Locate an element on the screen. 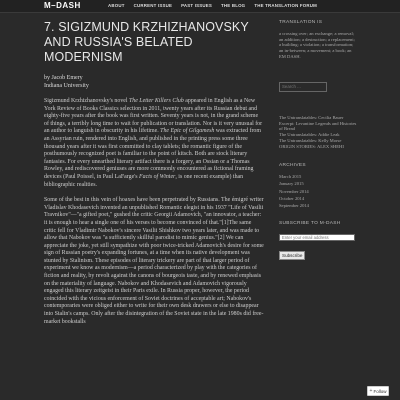  author-affiliation: Indiana University is located at coordinates (66, 86).